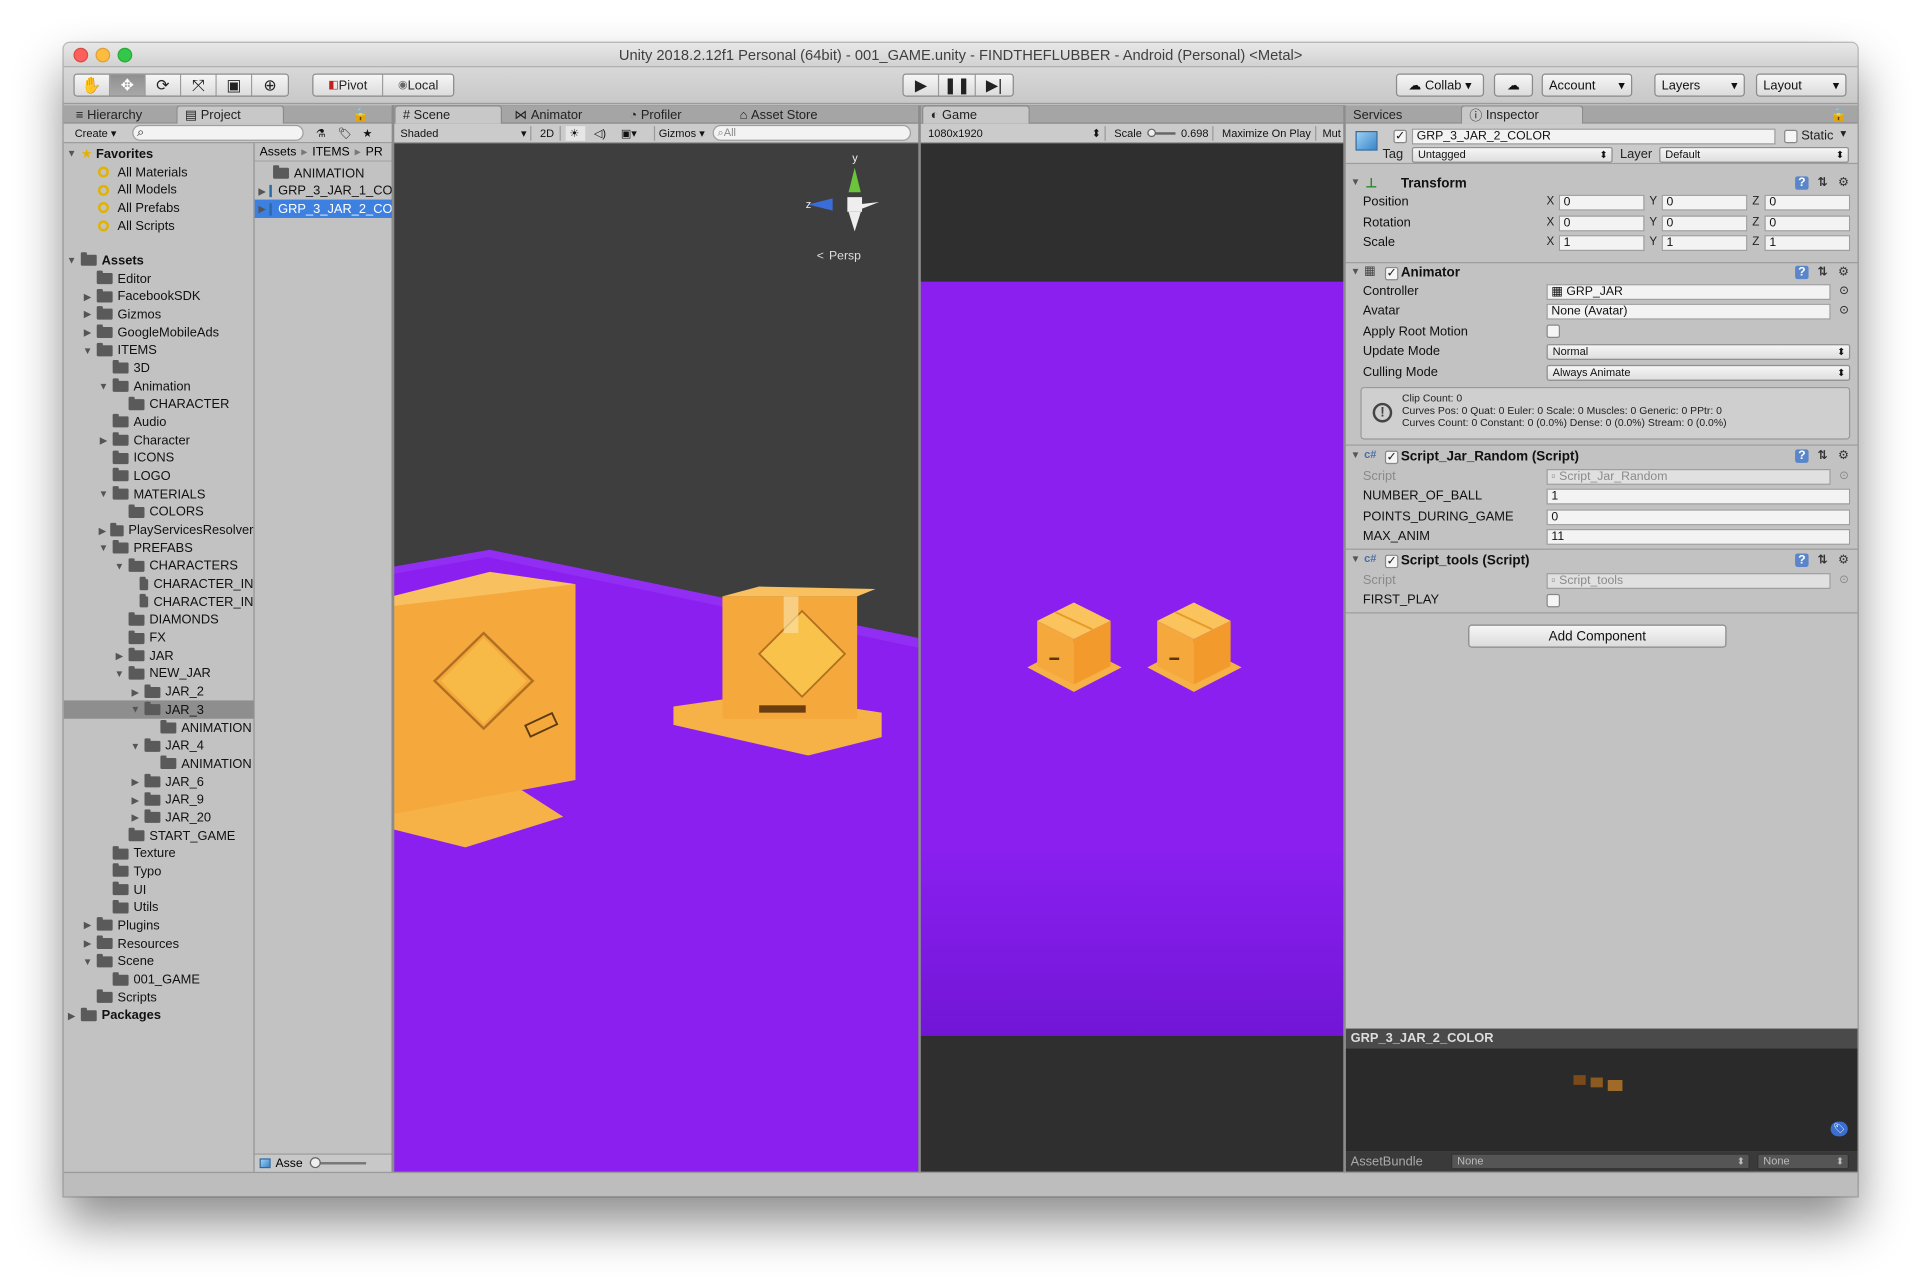 The height and width of the screenshot is (1282, 1920). I want to click on pause-button: ❚❚, so click(957, 85).